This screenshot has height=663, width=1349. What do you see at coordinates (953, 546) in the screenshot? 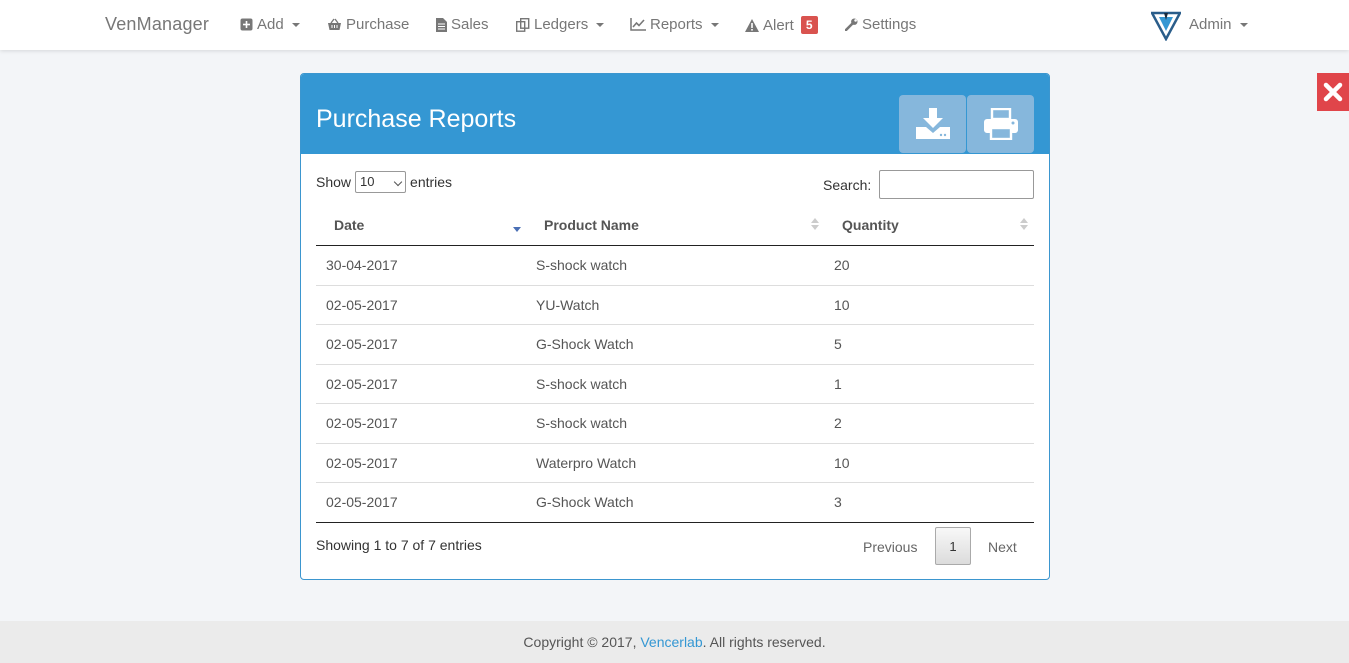
I see `pagination-page-1: 1` at bounding box center [953, 546].